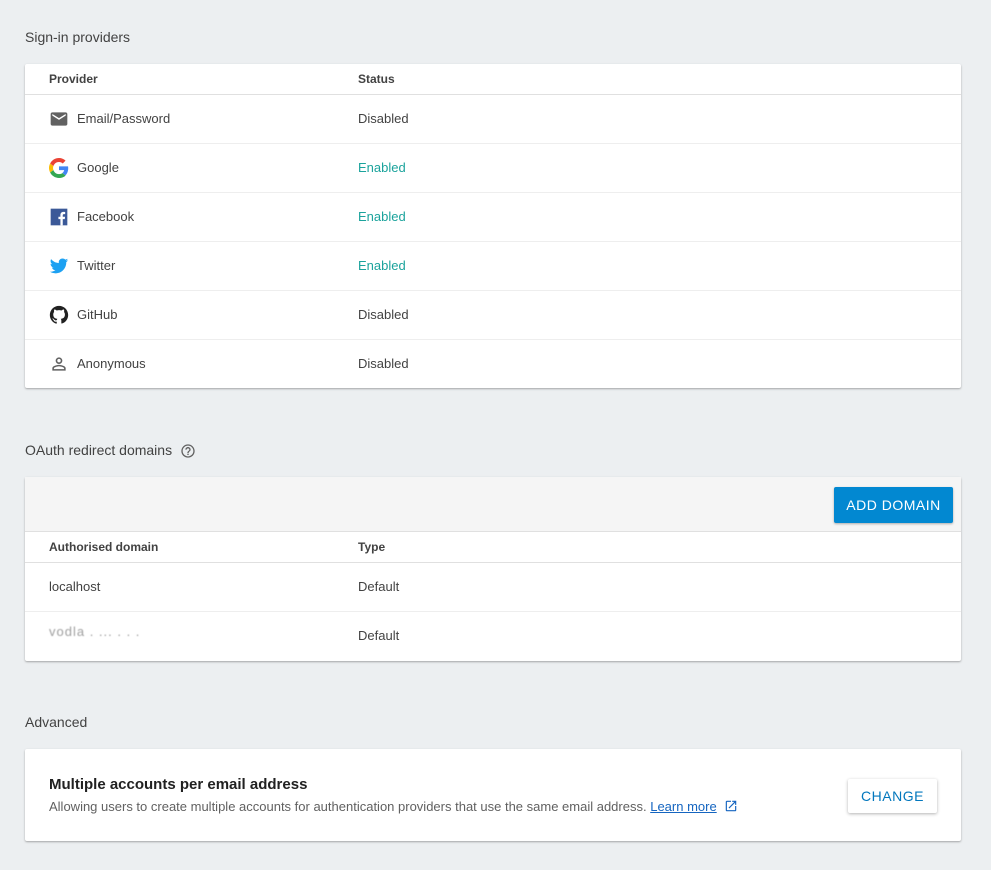 The image size is (991, 870). What do you see at coordinates (188, 451) in the screenshot?
I see `help-icon` at bounding box center [188, 451].